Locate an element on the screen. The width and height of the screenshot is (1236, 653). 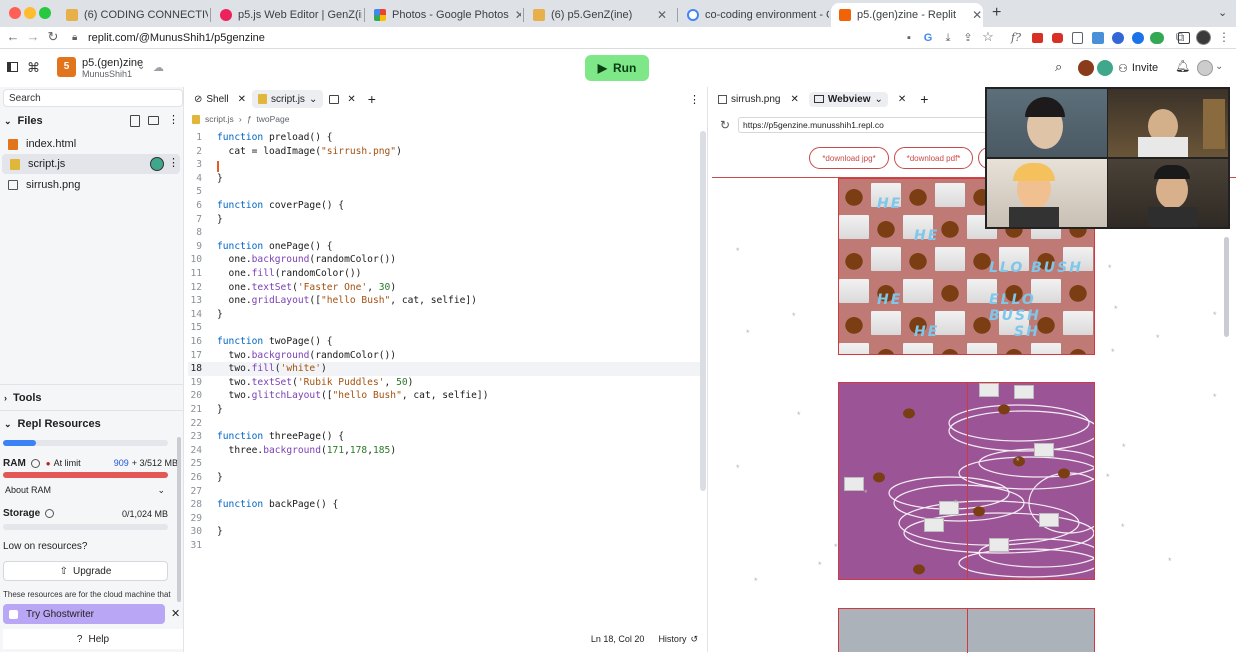
download-jpg-button: *download jpg* is located at coordinates (849, 158).